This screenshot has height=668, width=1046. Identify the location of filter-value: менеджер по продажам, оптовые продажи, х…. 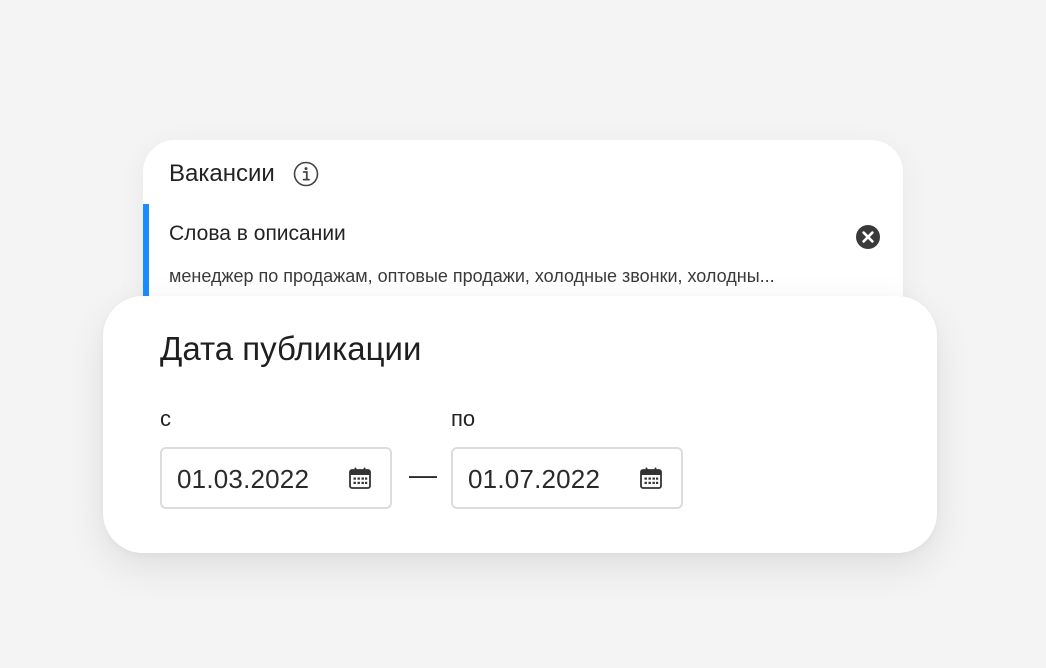
(472, 276).